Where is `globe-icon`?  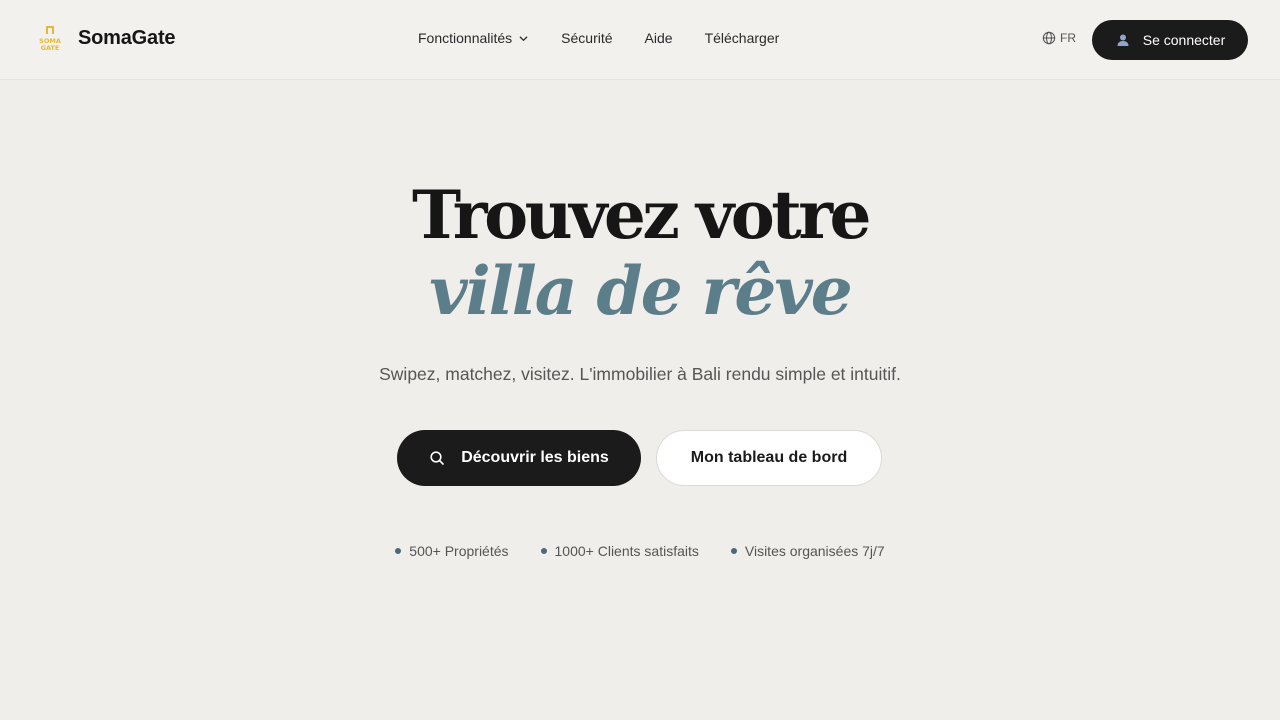
globe-icon is located at coordinates (1049, 38).